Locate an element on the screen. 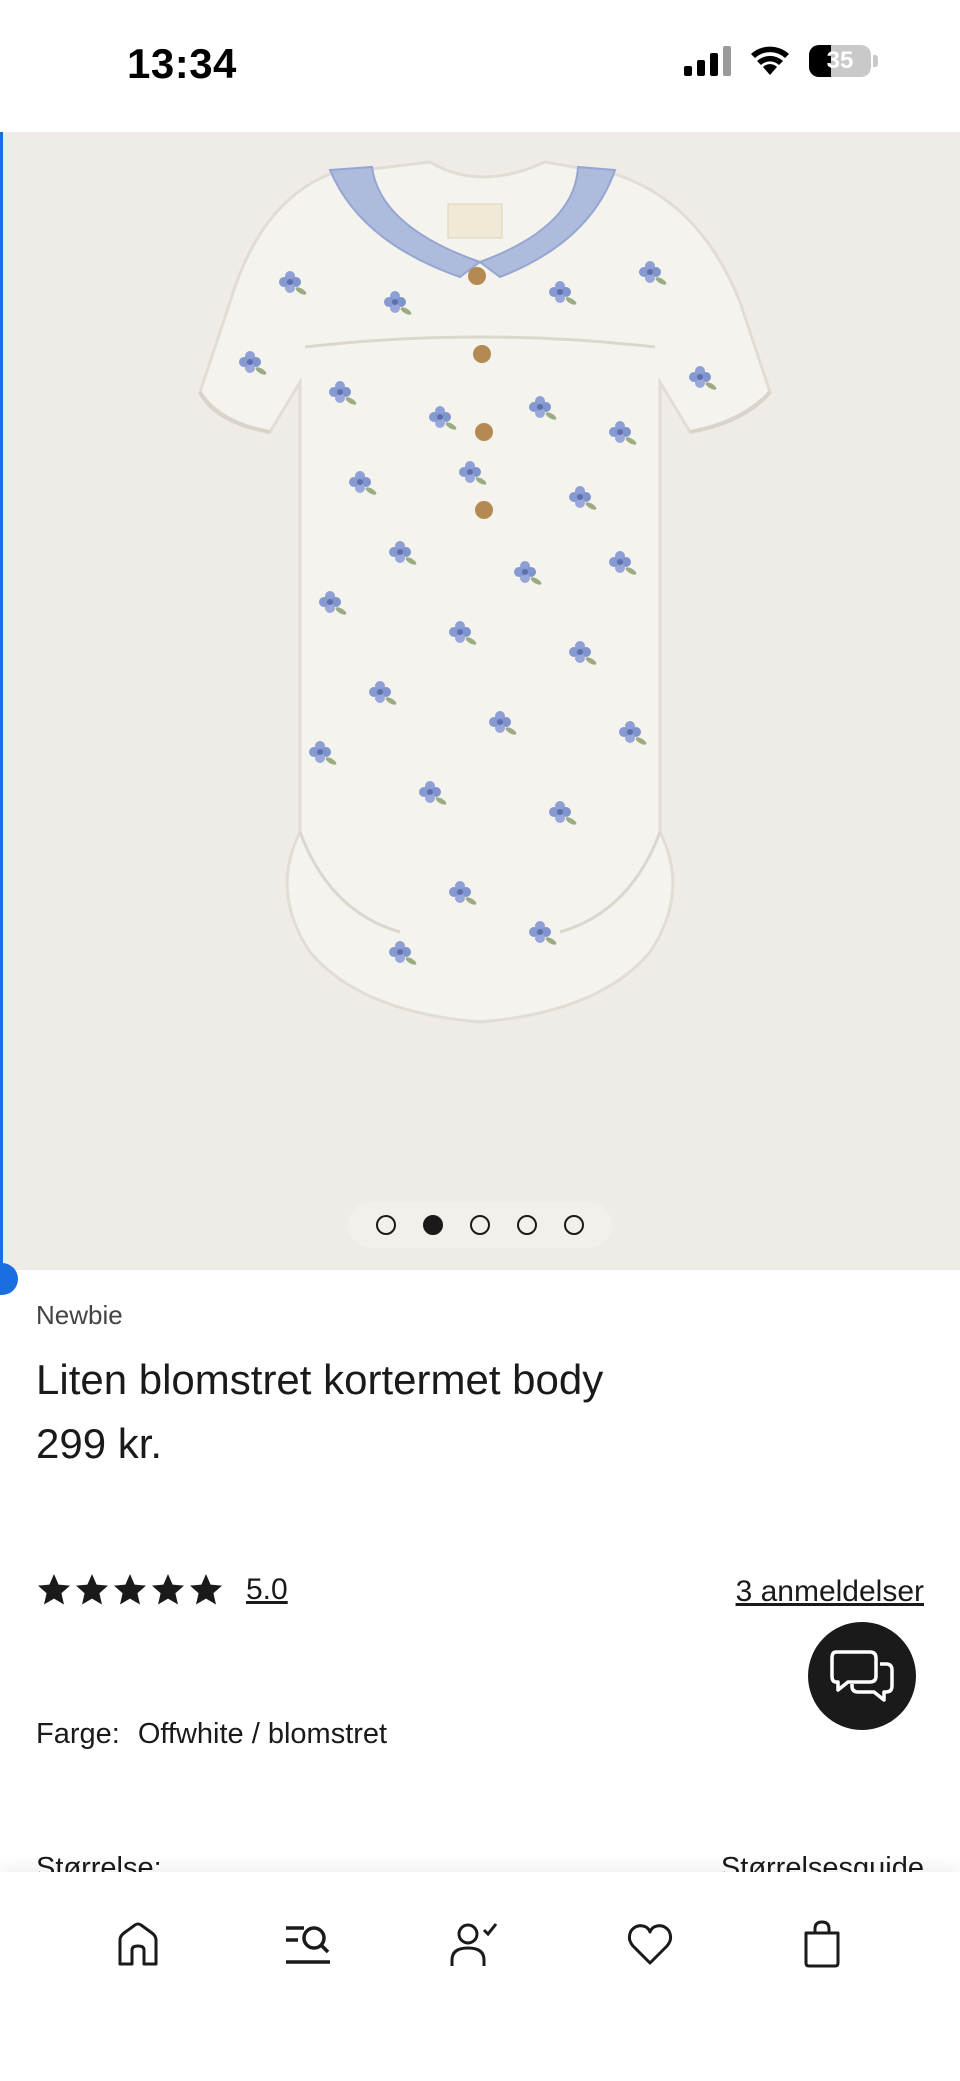  heart-icon is located at coordinates (650, 1944).